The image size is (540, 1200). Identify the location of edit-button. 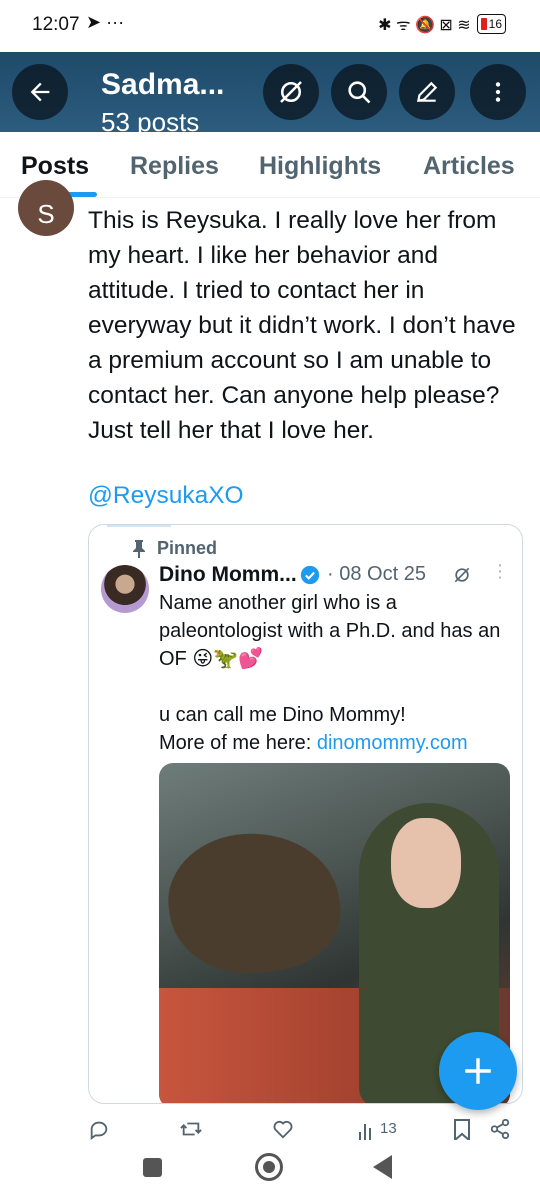
(427, 92).